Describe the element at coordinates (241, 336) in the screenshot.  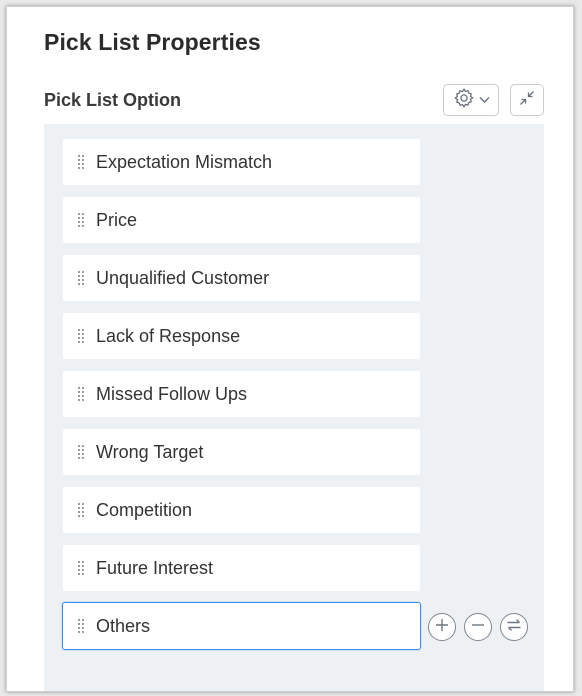
I see `list-item: Lack of Response` at that location.